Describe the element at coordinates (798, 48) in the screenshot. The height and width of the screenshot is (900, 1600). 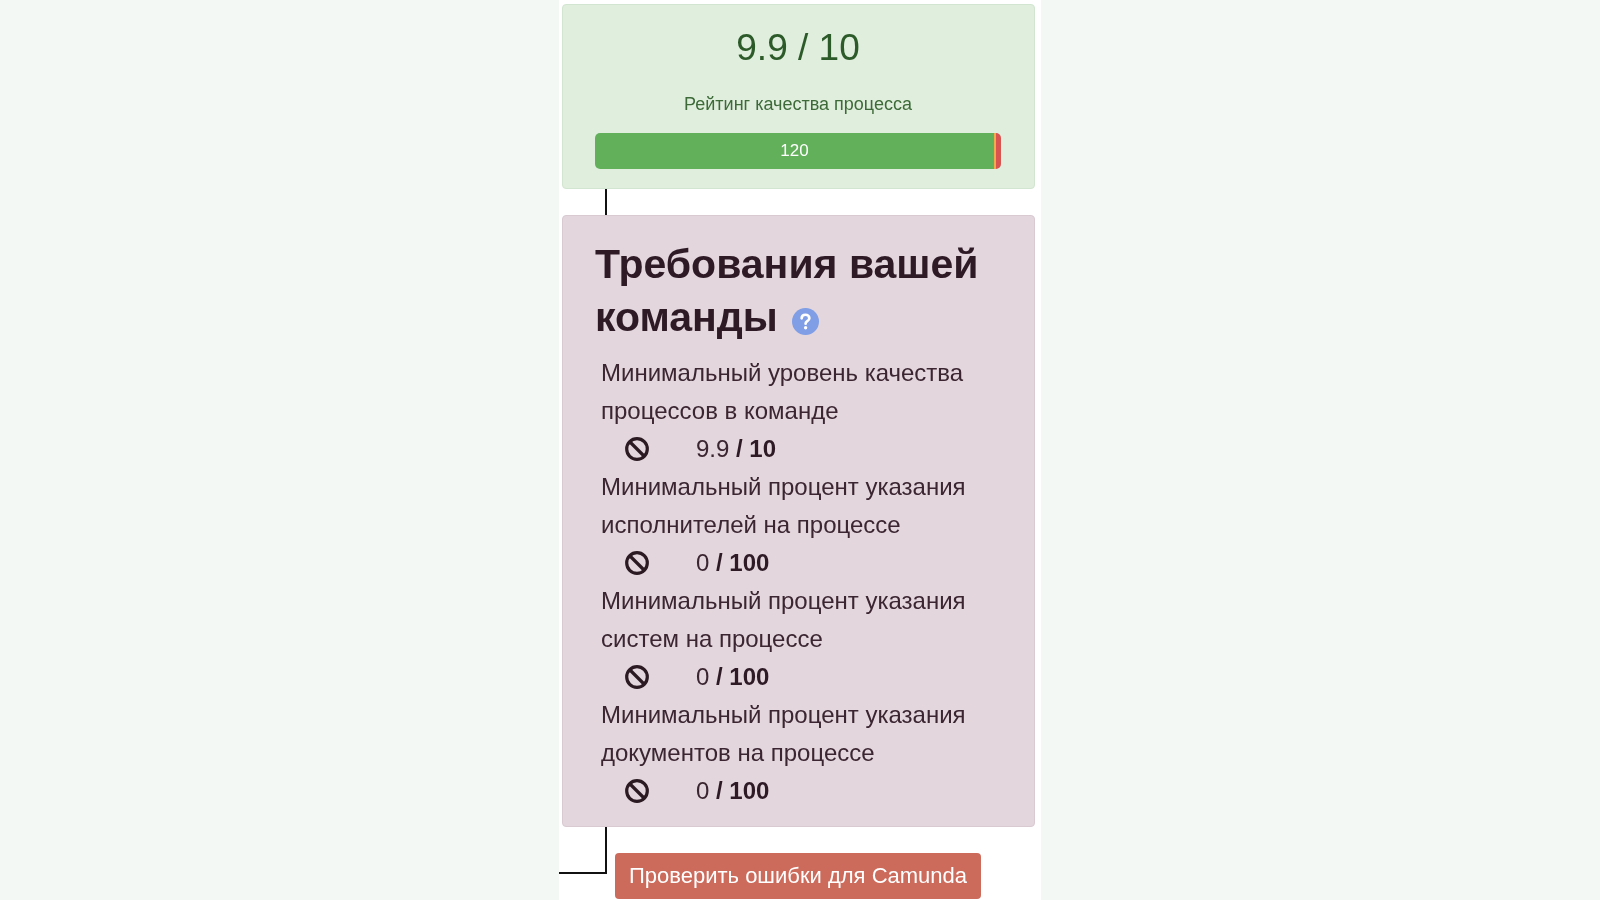
I see `score-value: 9.9 / 10` at that location.